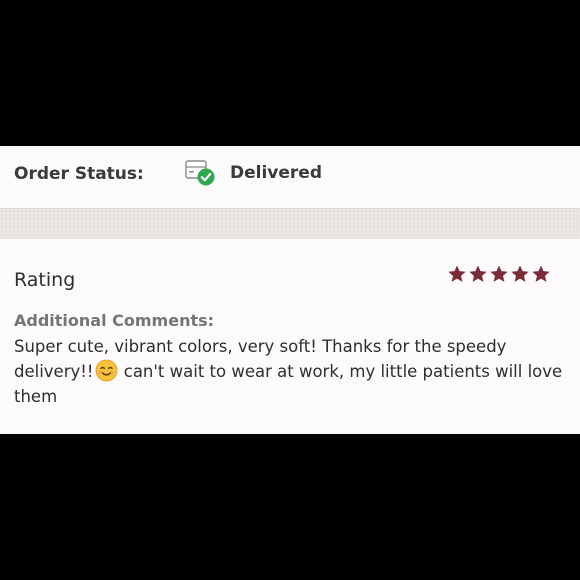  I want to click on smiling-face-emoji-icon, so click(106, 370).